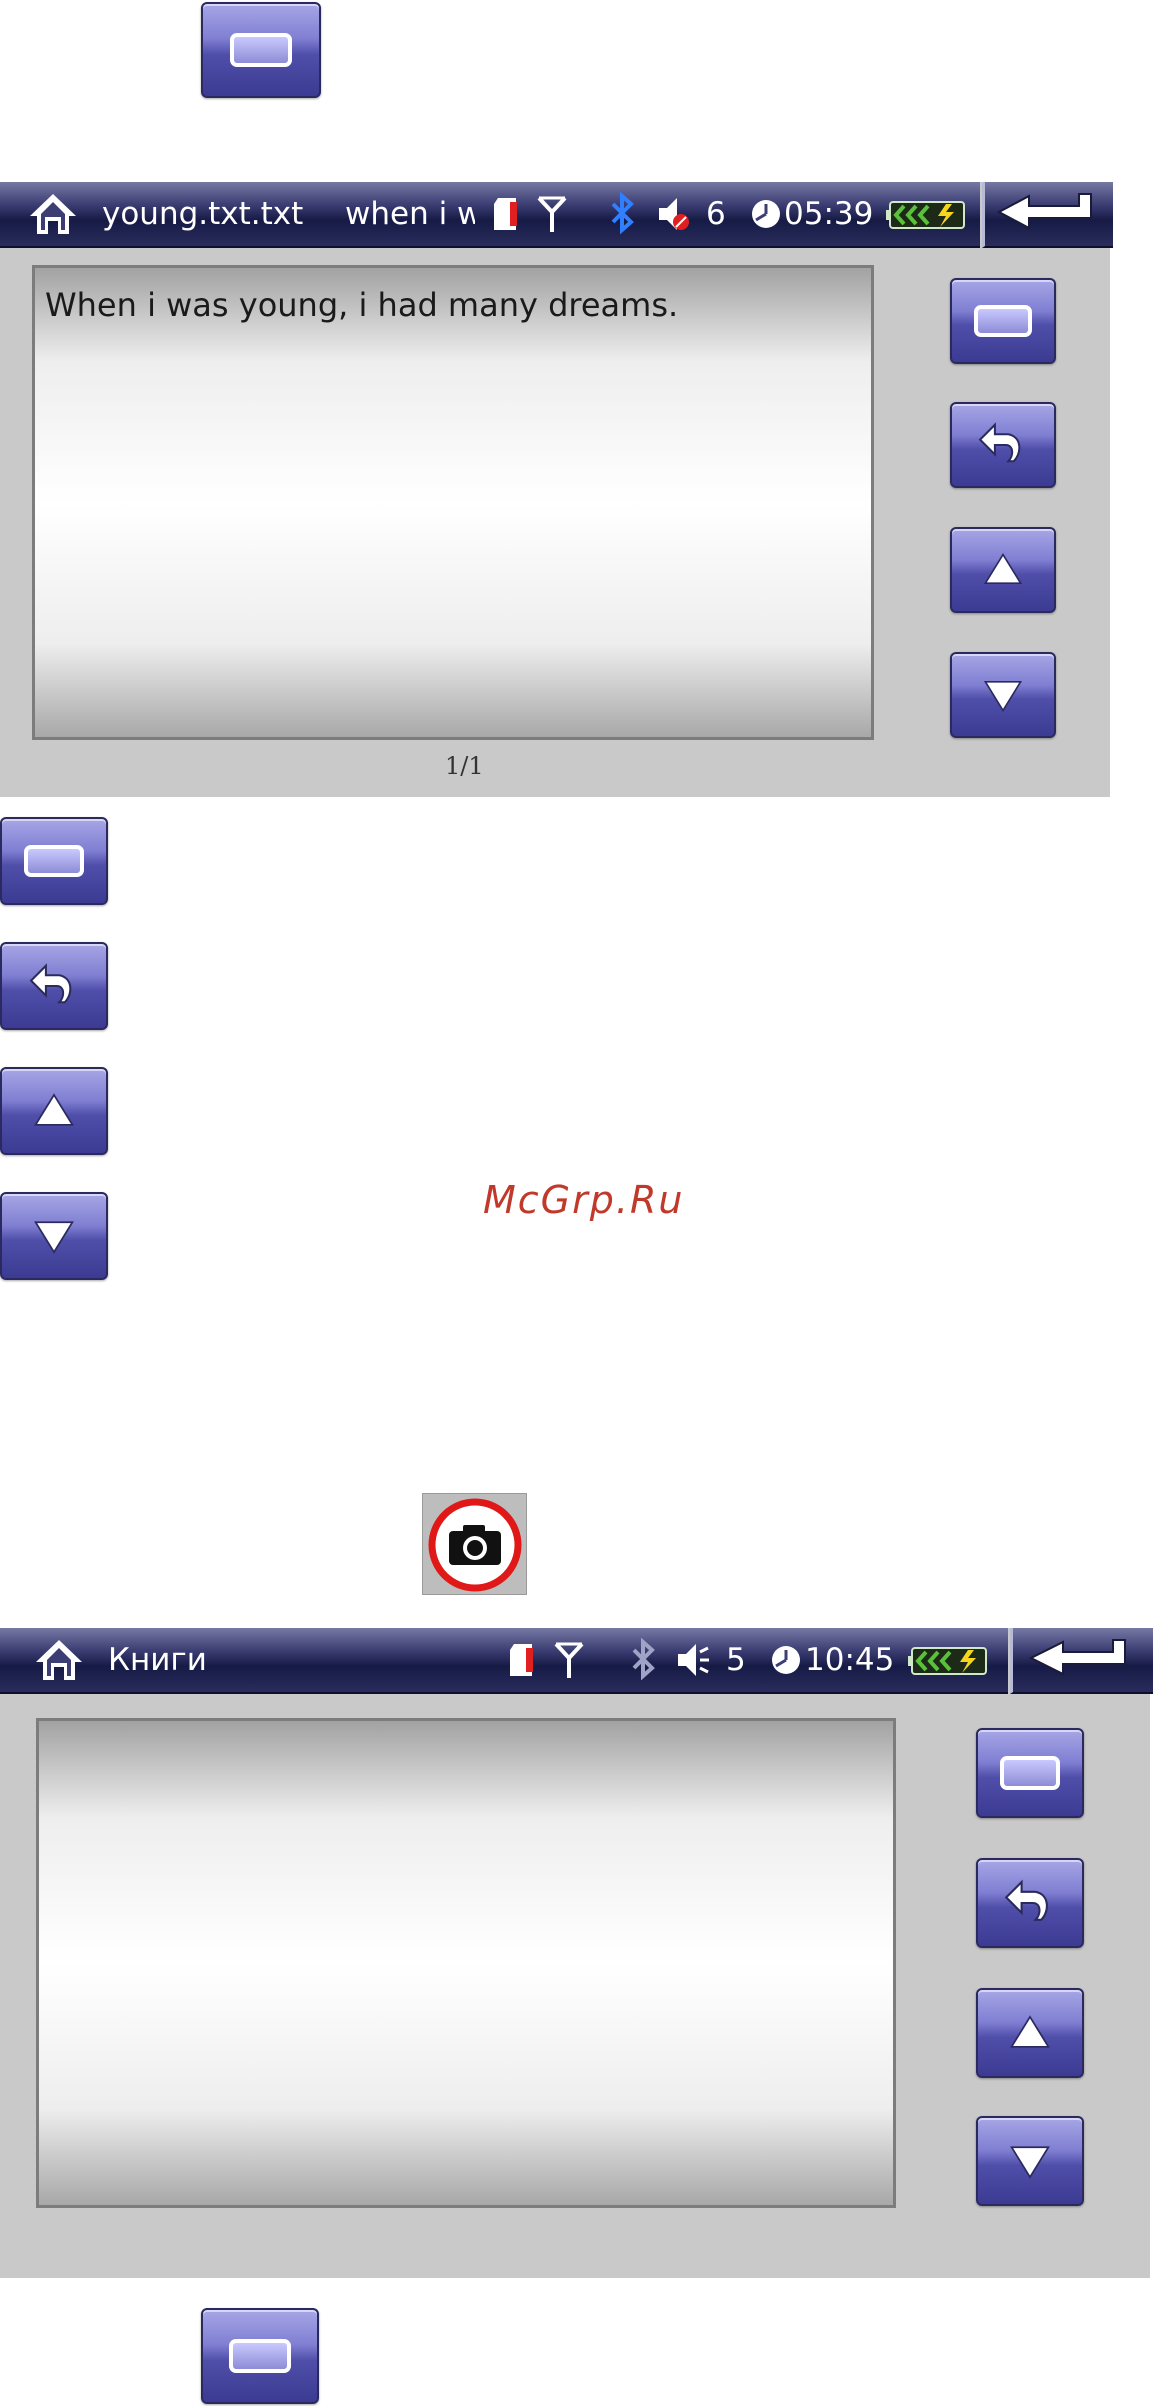 This screenshot has height=2406, width=1155. What do you see at coordinates (736, 1660) in the screenshot?
I see `volume-level: 5` at bounding box center [736, 1660].